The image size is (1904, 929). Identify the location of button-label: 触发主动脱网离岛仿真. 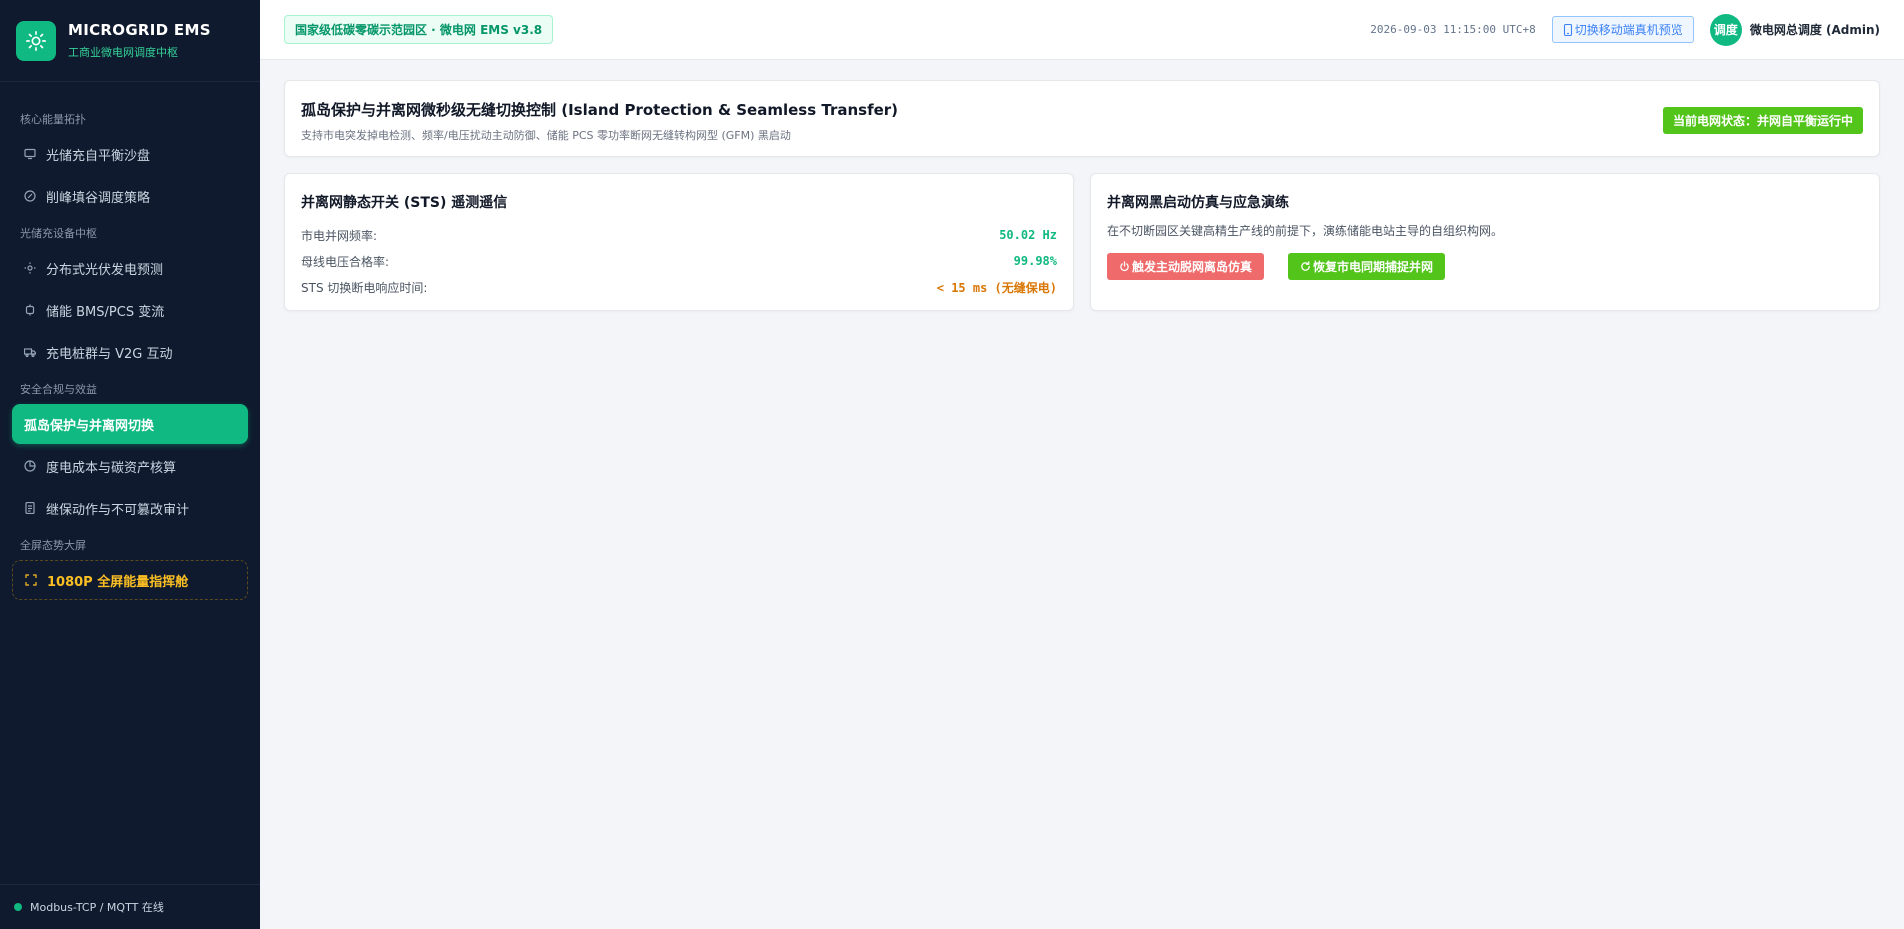
(1192, 267).